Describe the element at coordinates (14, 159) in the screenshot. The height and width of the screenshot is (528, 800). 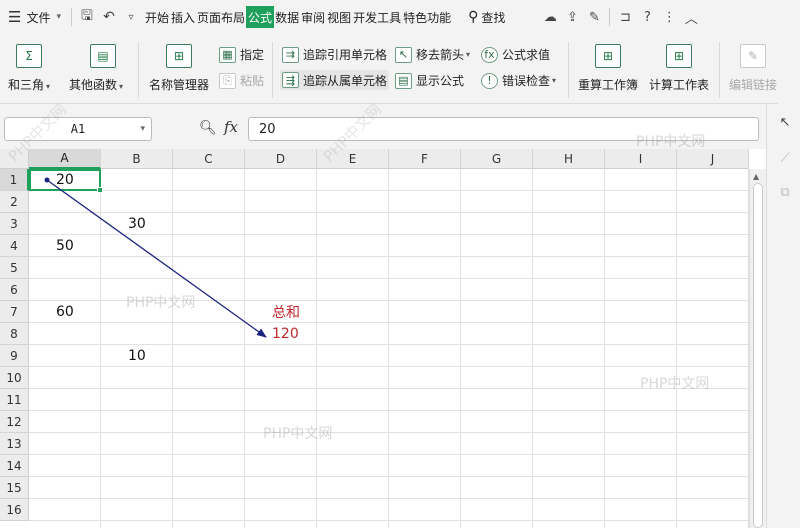
I see `select-all-corner` at that location.